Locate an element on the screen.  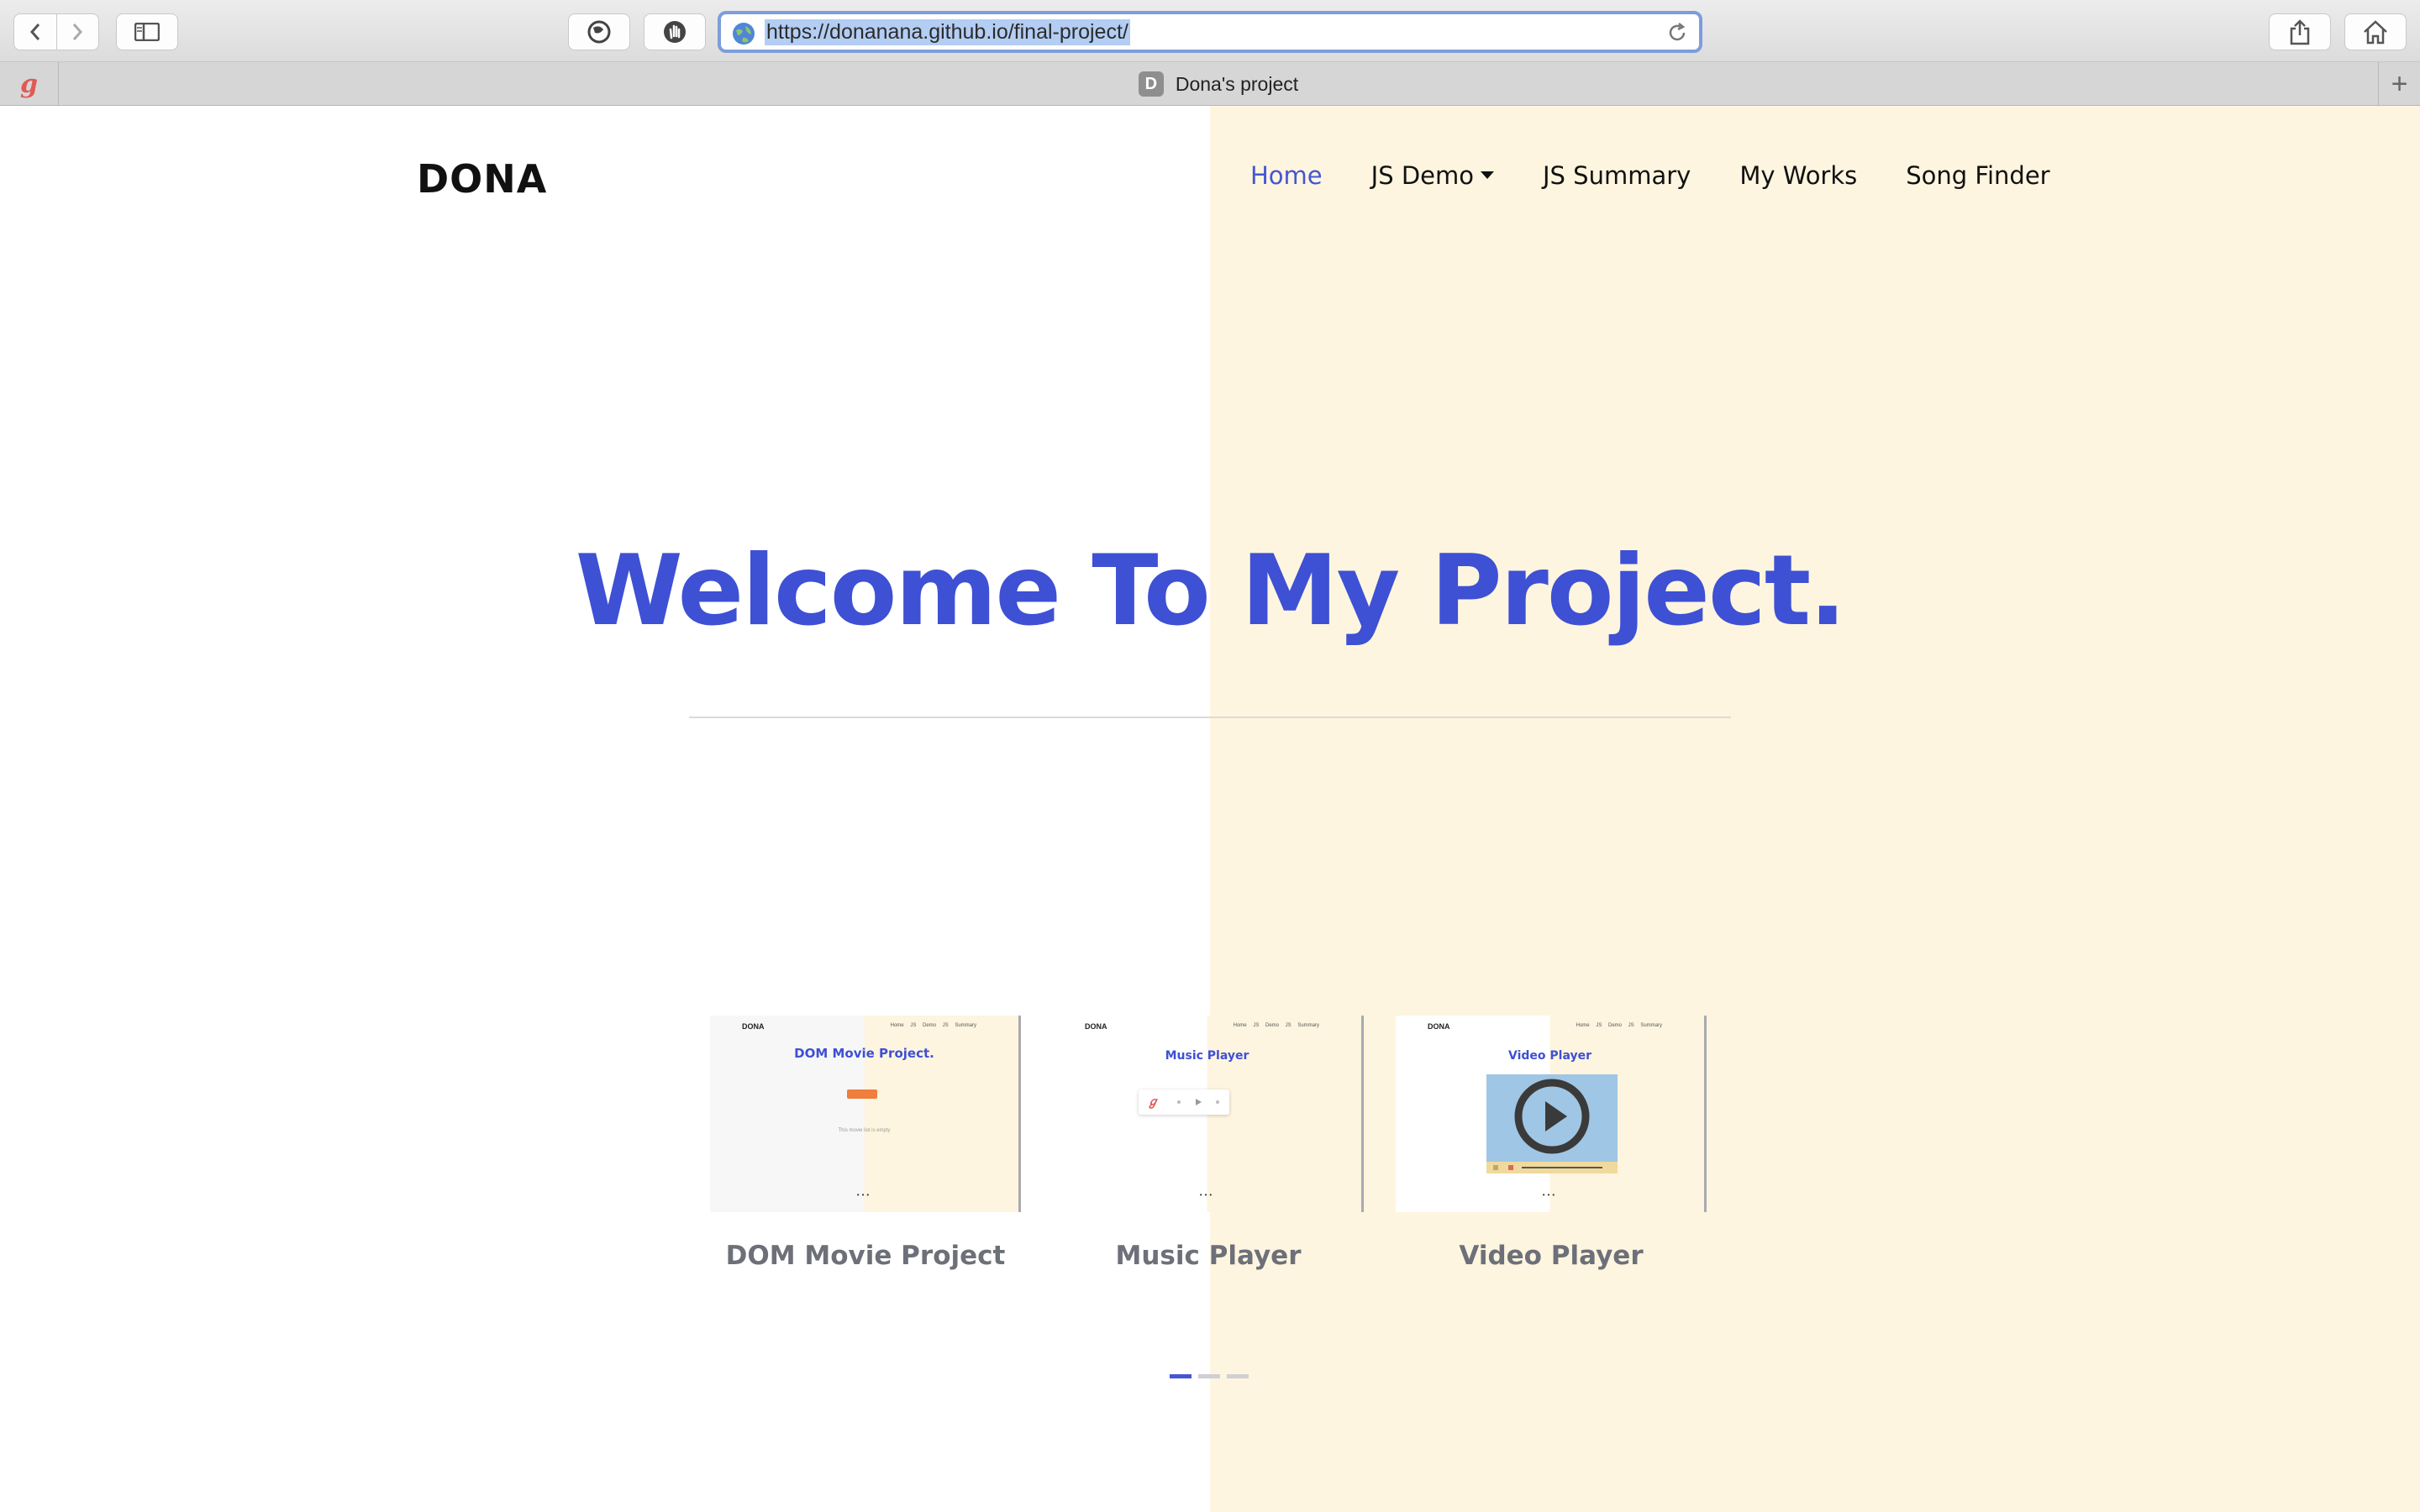
project-card-title: DOM Movie Project is located at coordinates (866, 1256).